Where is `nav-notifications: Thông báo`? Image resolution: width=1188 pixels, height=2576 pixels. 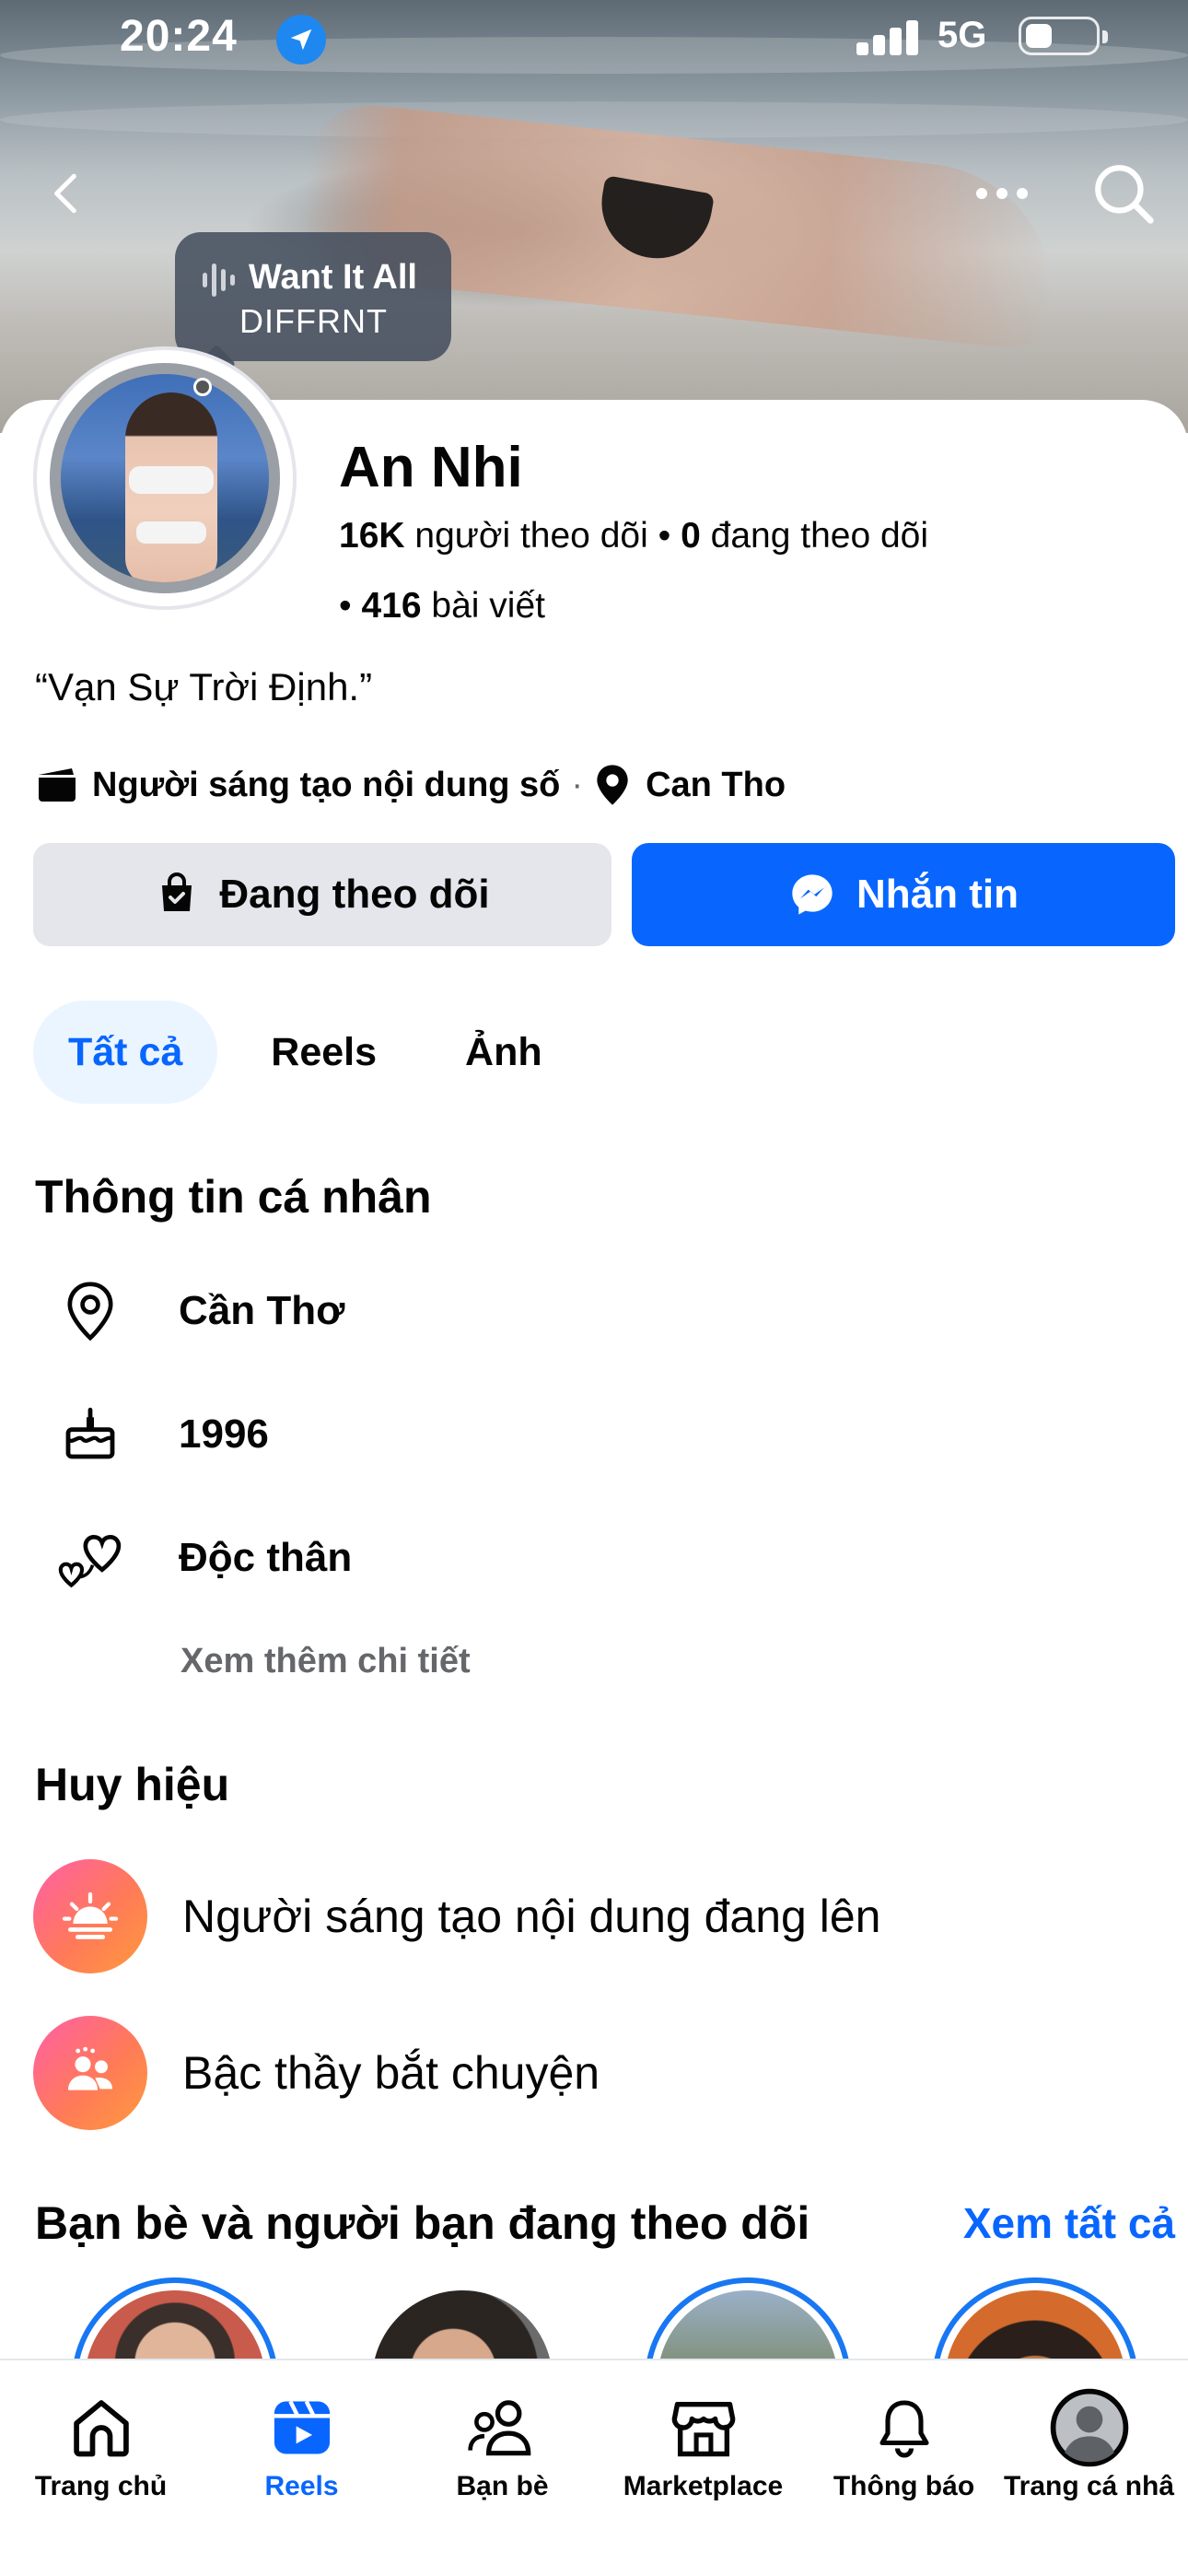
nav-notifications: Thông báo is located at coordinates (904, 2468).